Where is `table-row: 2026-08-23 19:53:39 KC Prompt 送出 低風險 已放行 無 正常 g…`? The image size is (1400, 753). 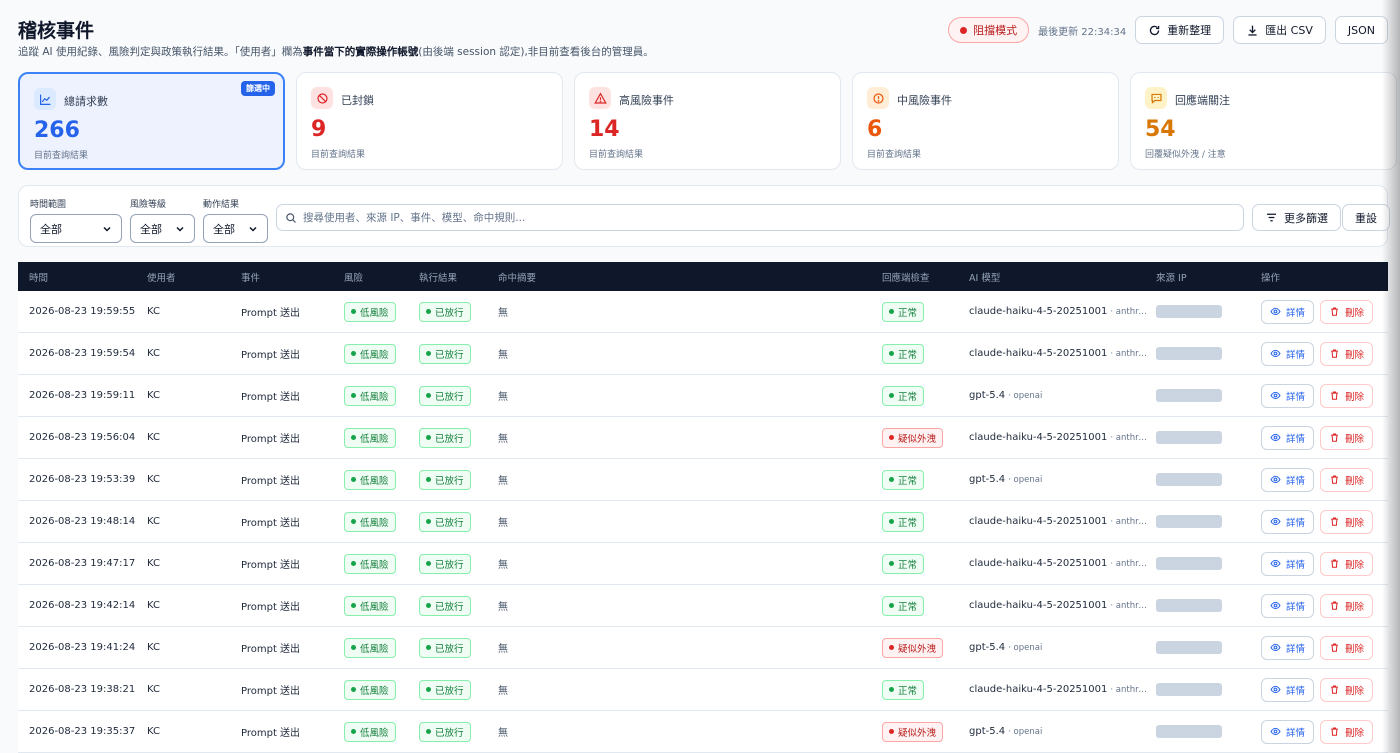
table-row: 2026-08-23 19:53:39 KC Prompt 送出 低風險 已放行 無 正常 g… is located at coordinates (703, 480).